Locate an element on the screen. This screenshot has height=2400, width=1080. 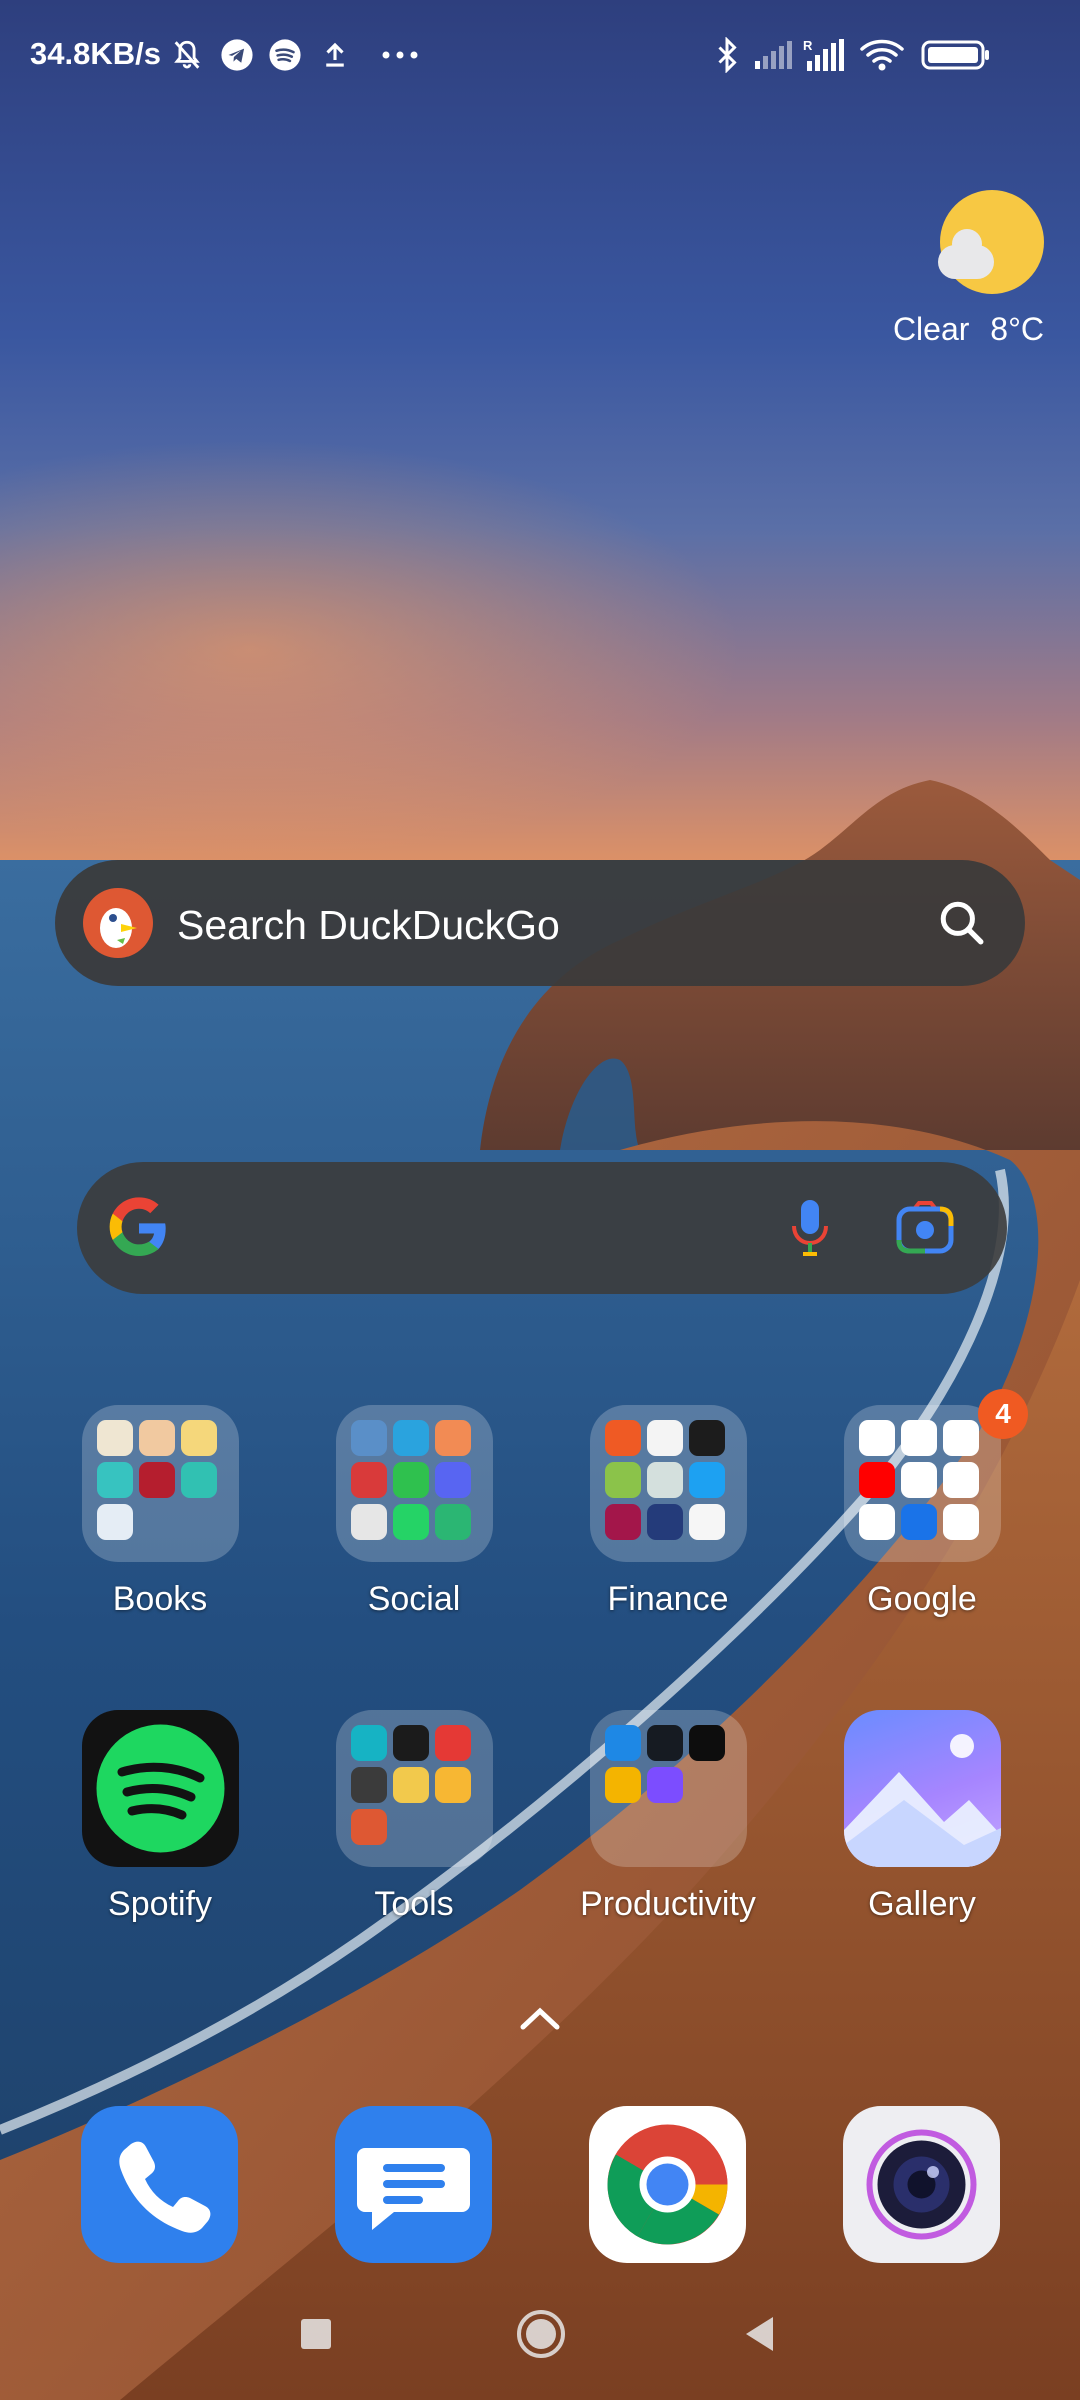
finance-label: Finance is located at coordinates (668, 1599).